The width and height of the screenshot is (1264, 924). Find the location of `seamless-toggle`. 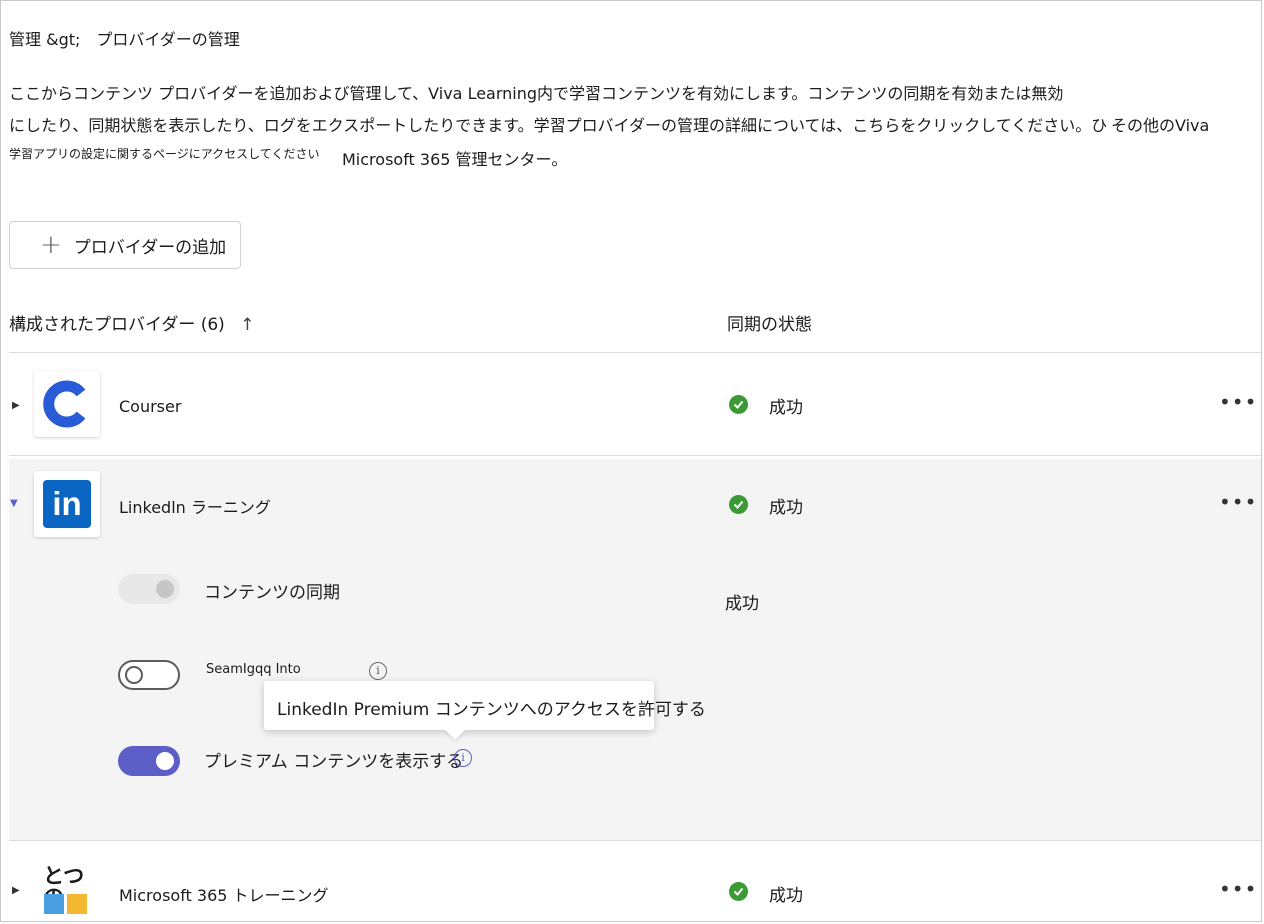

seamless-toggle is located at coordinates (149, 675).